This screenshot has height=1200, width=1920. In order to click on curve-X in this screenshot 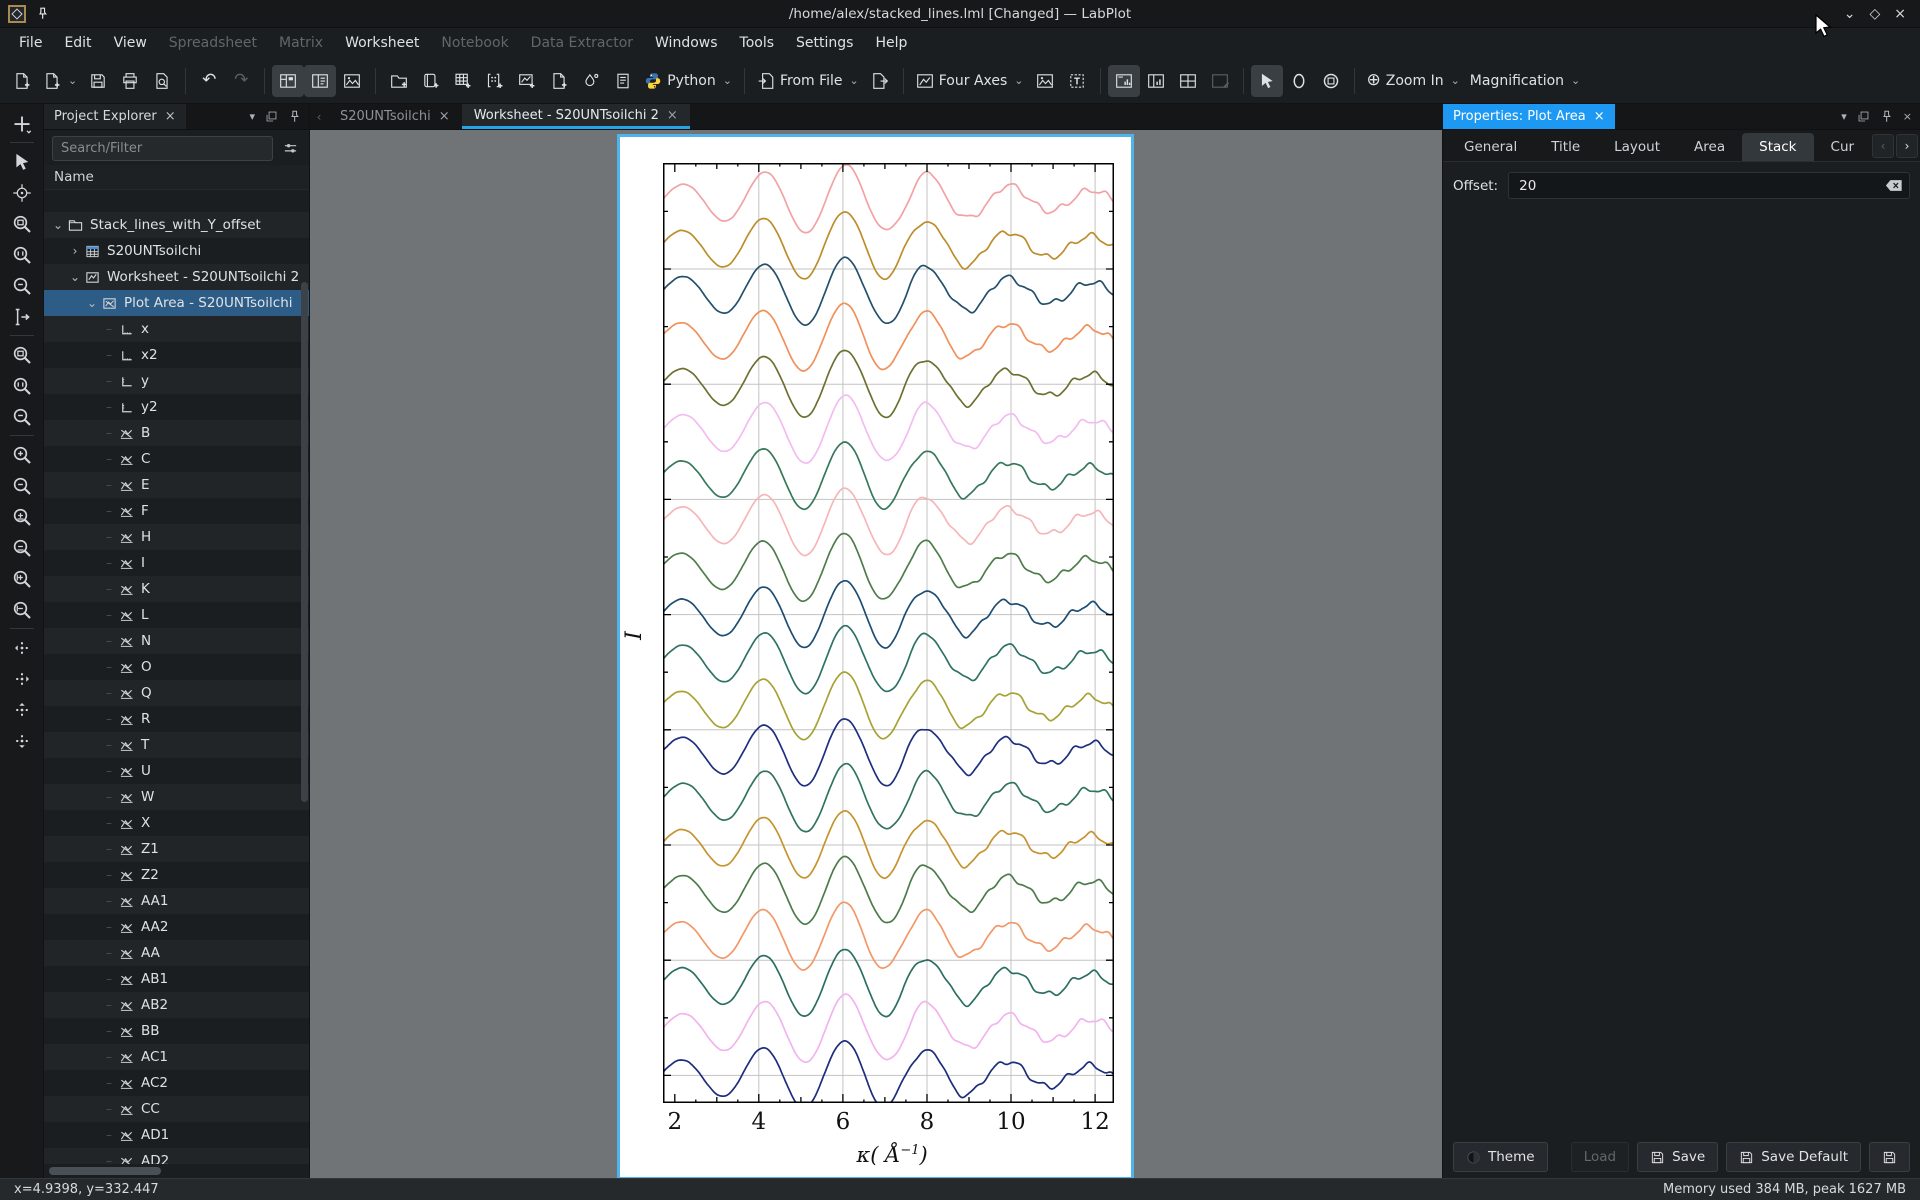, I will do `click(888, 890)`.